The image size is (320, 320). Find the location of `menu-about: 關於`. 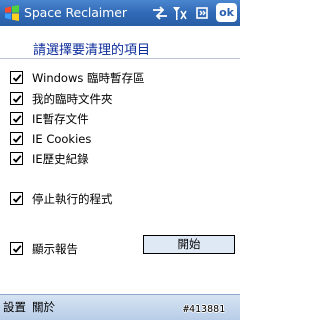

menu-about: 關於 is located at coordinates (43, 307).